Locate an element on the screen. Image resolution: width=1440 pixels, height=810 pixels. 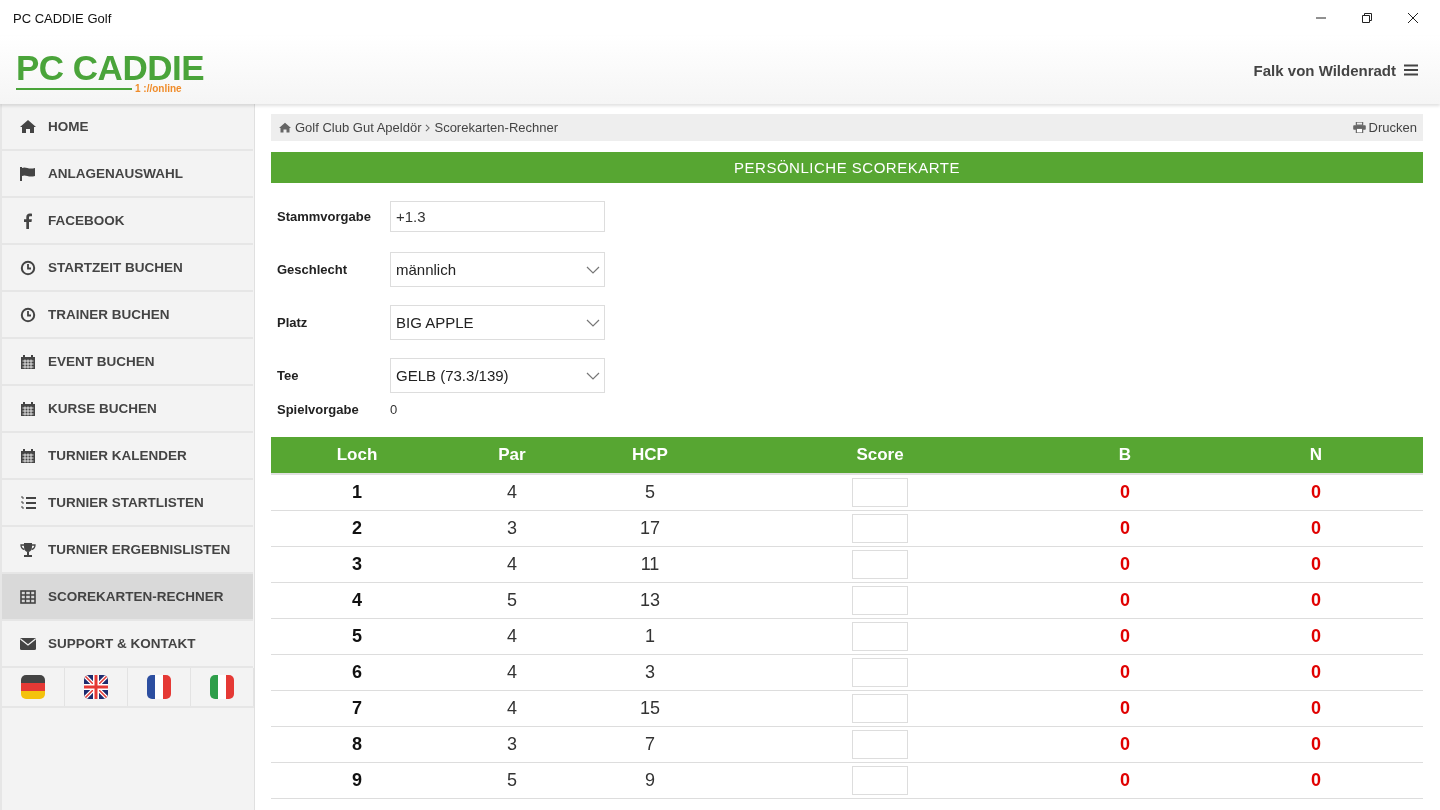
table-icon is located at coordinates (28, 596).